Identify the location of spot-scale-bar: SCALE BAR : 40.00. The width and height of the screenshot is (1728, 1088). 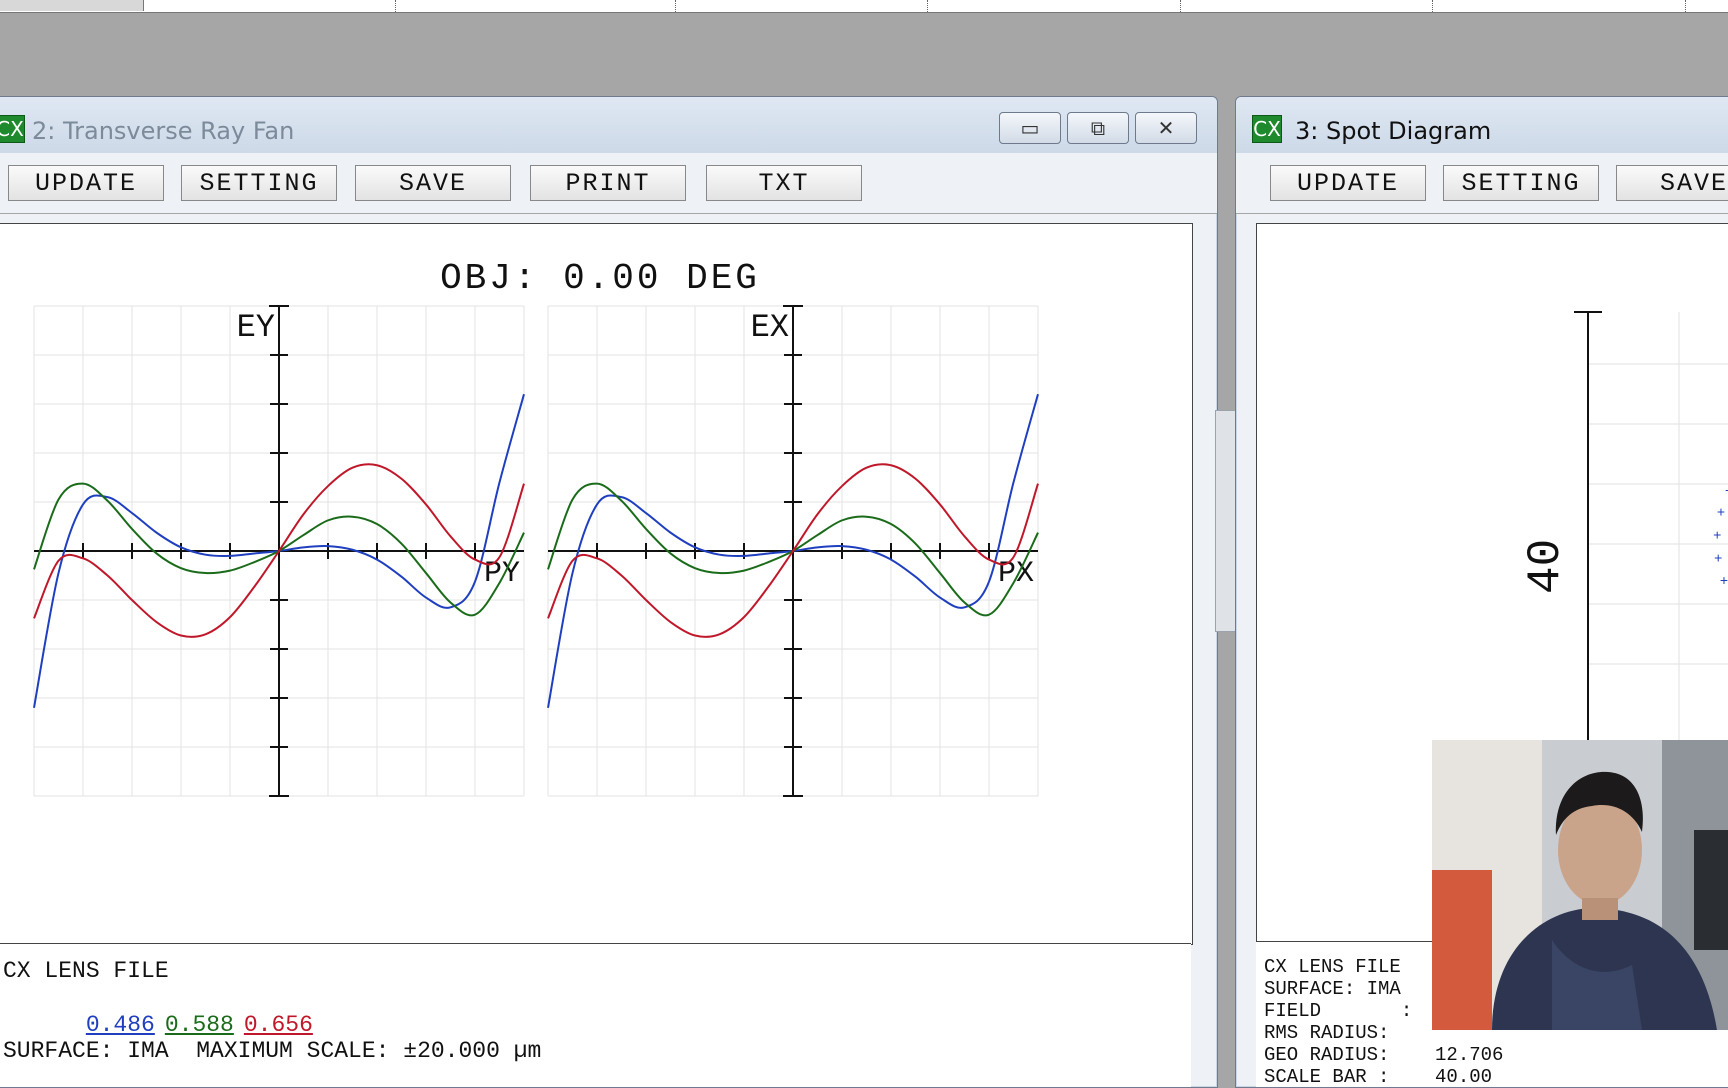
(1378, 1077).